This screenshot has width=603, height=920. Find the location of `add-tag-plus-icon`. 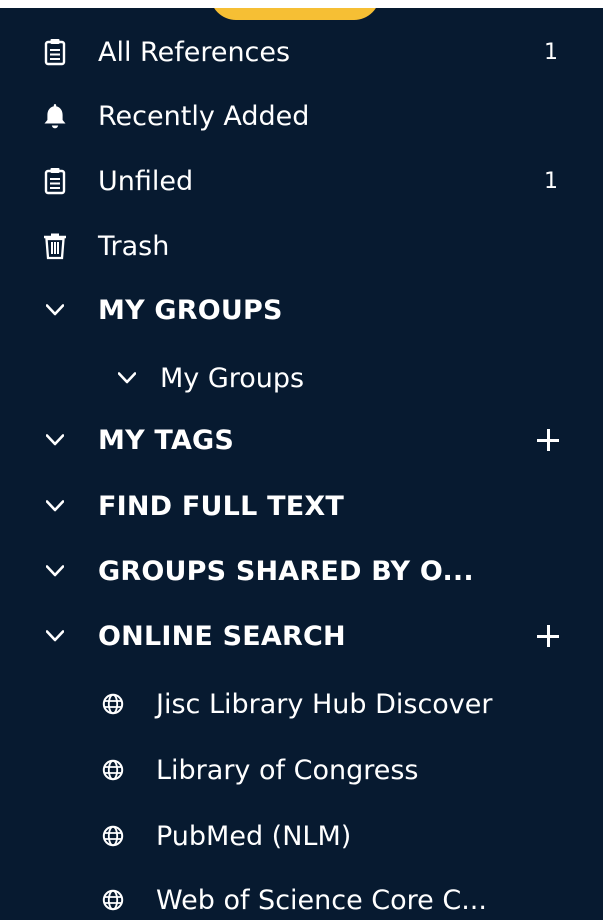

add-tag-plus-icon is located at coordinates (548, 440).